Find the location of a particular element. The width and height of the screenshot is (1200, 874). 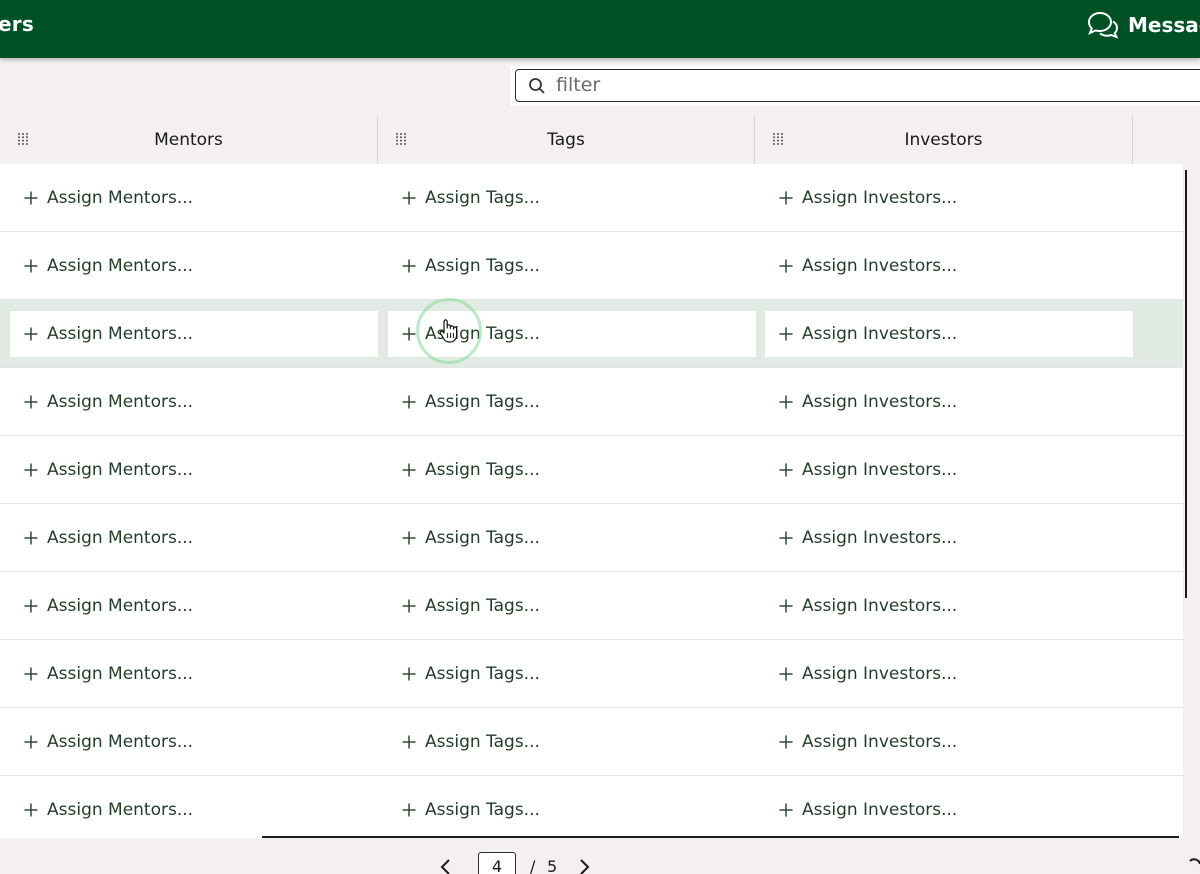

column-header-investors: Investors is located at coordinates (944, 140).